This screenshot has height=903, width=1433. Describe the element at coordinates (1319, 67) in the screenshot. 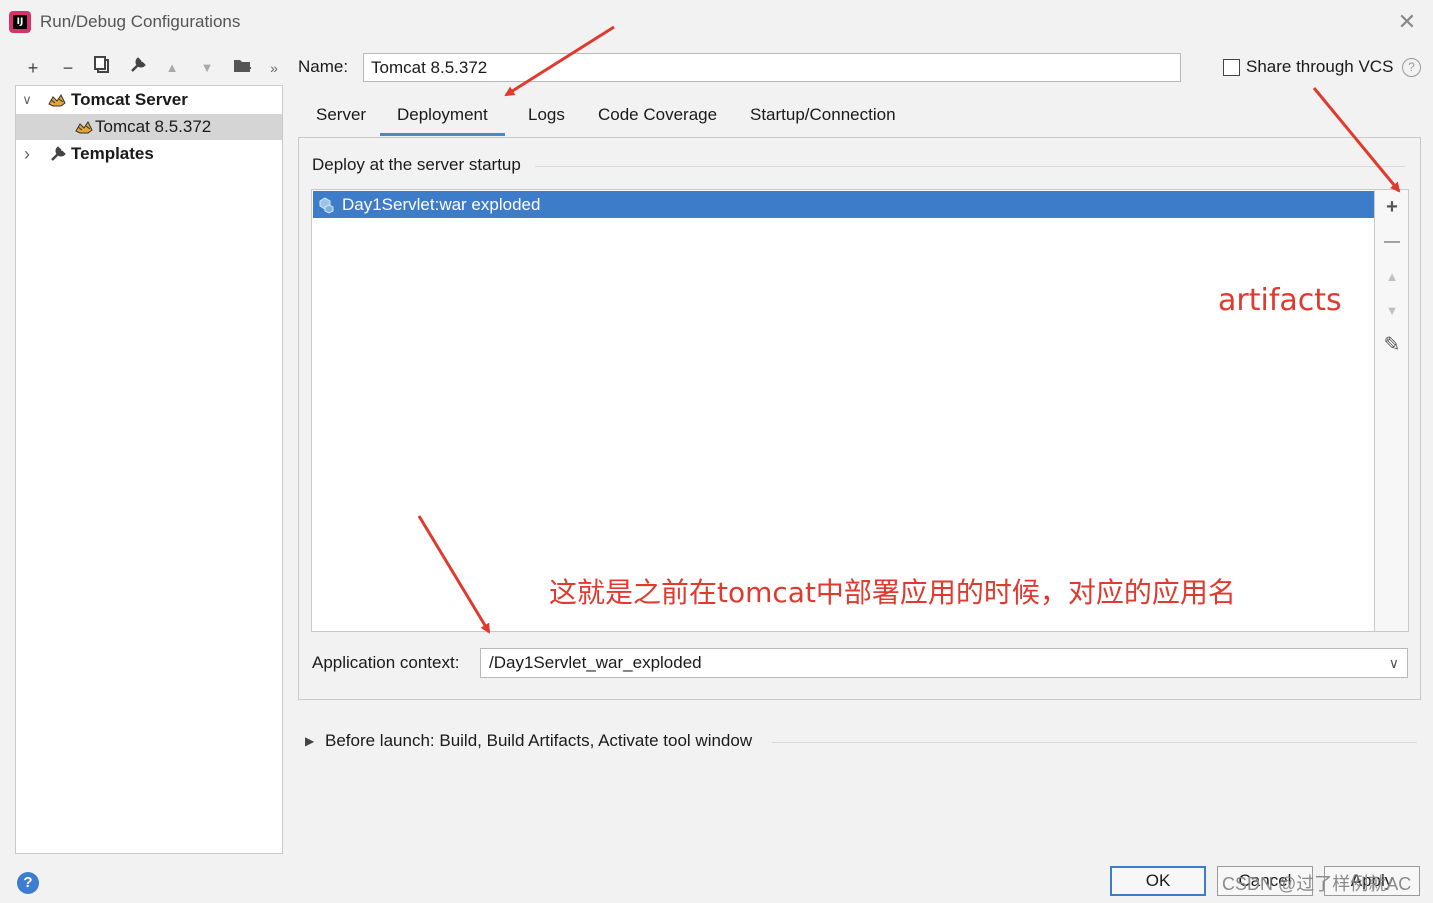

I see `share-vcs-label: Share through VCS` at that location.